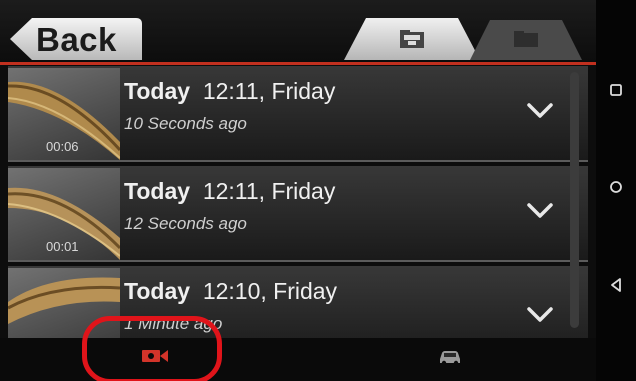 Image resolution: width=636 pixels, height=381 pixels. I want to click on folder-icon, so click(526, 39).